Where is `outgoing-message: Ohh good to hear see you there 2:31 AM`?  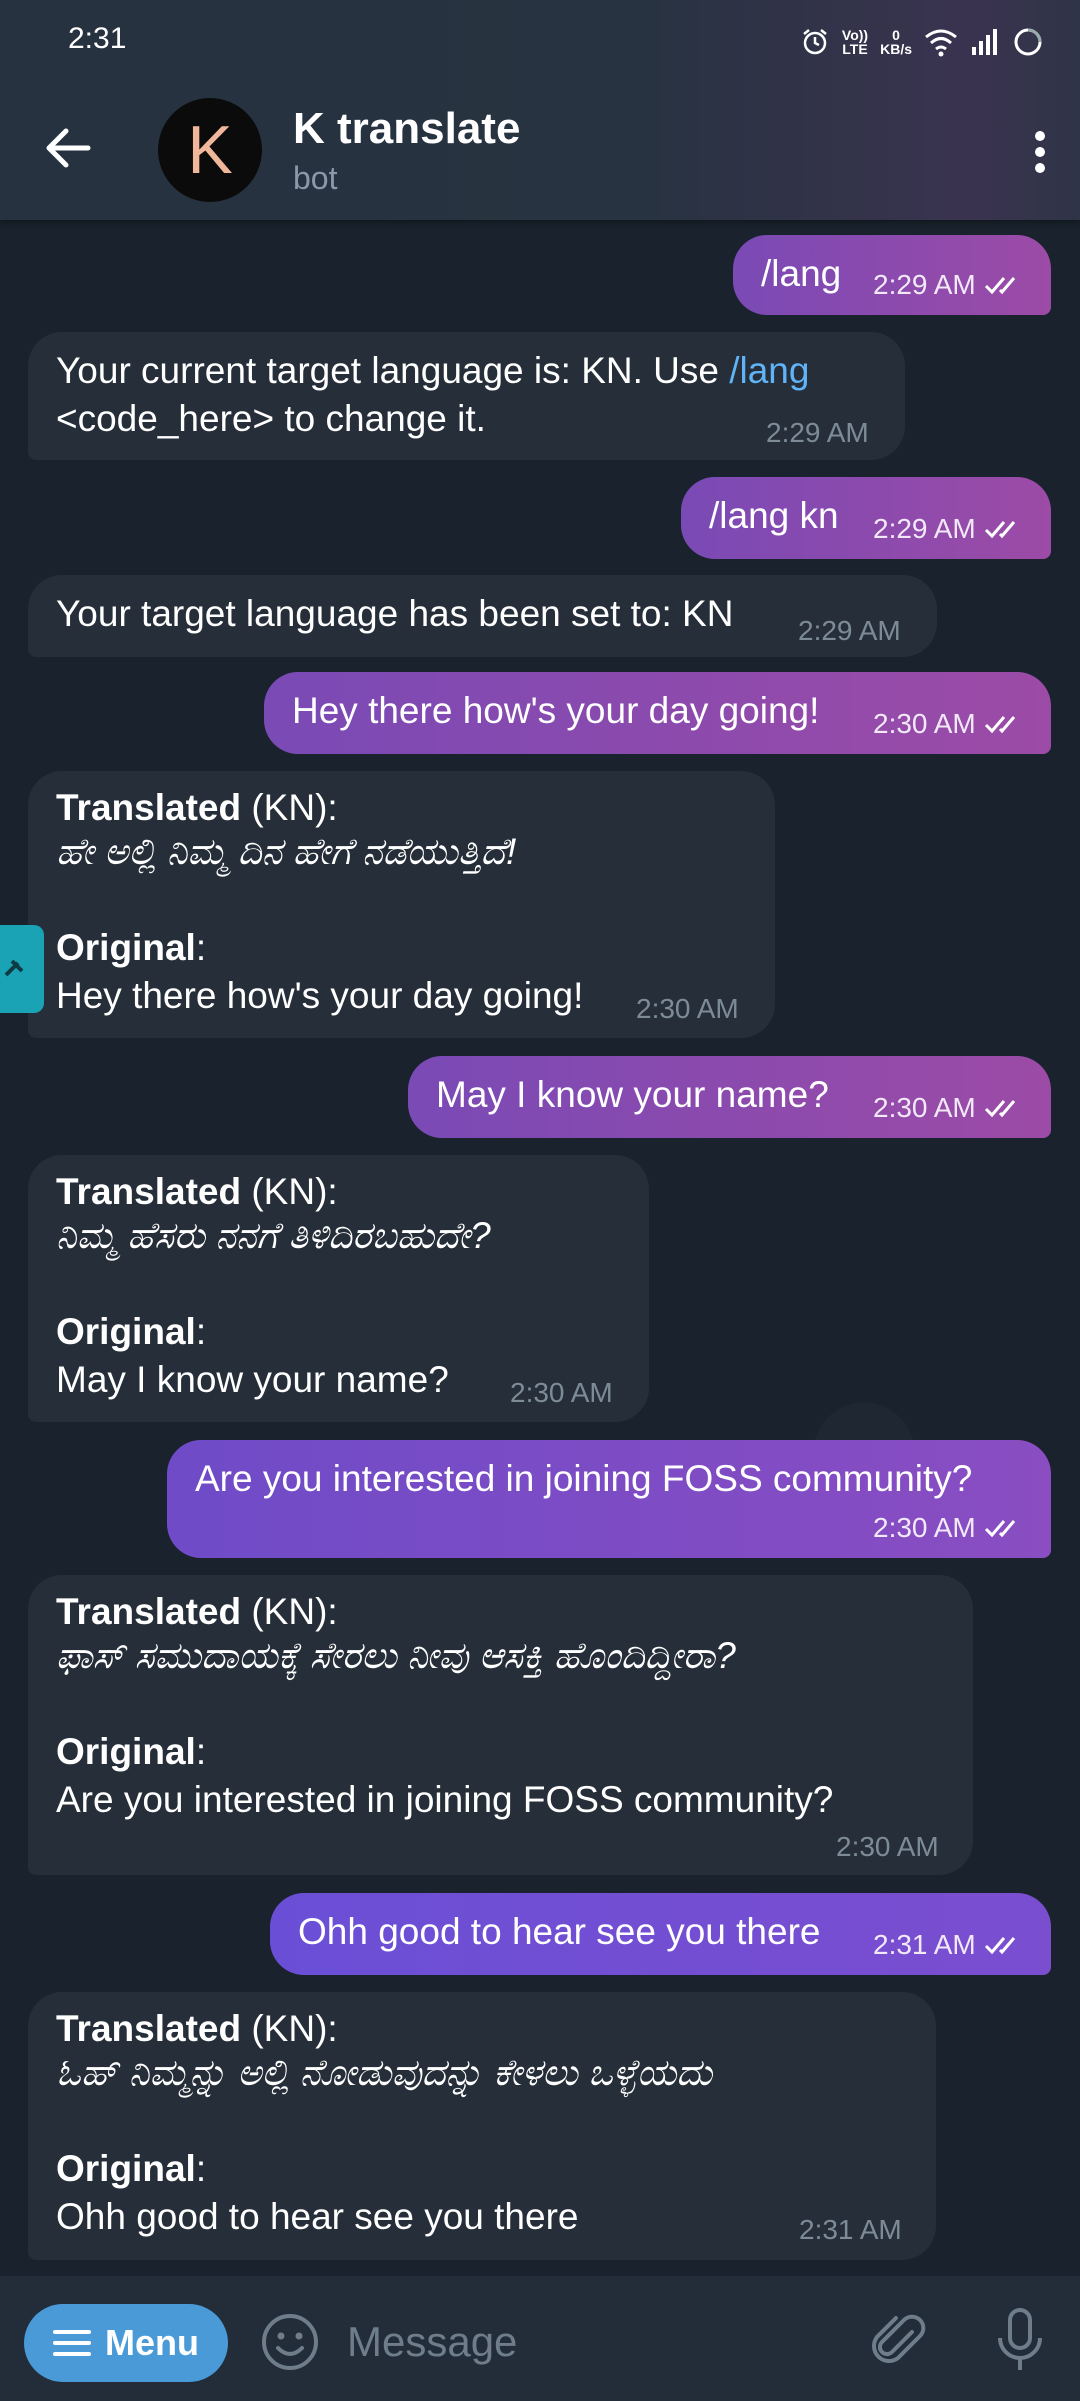 outgoing-message: Ohh good to hear see you there 2:31 AM is located at coordinates (660, 1934).